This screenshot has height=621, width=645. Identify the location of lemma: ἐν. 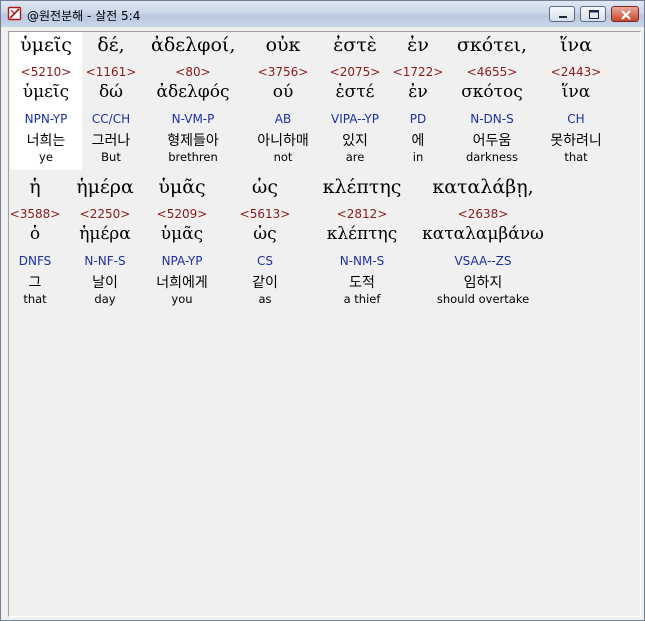
(418, 92).